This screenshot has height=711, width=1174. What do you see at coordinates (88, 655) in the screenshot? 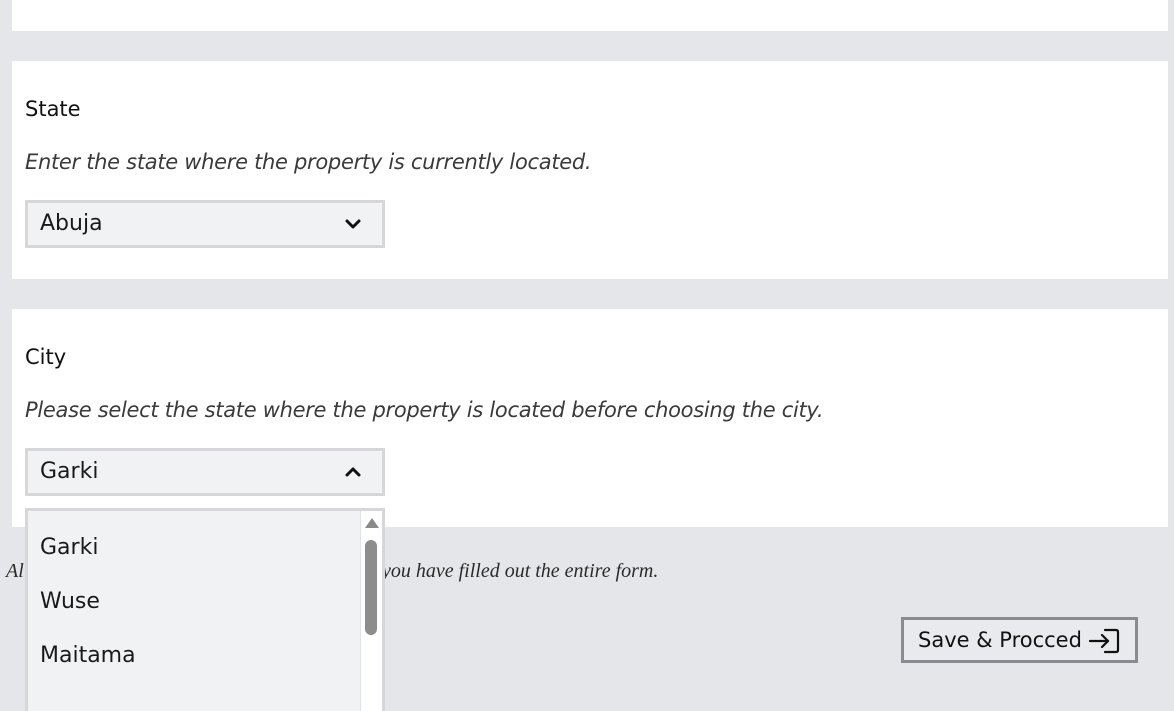
I see `city-option-maitama: Maitama` at bounding box center [88, 655].